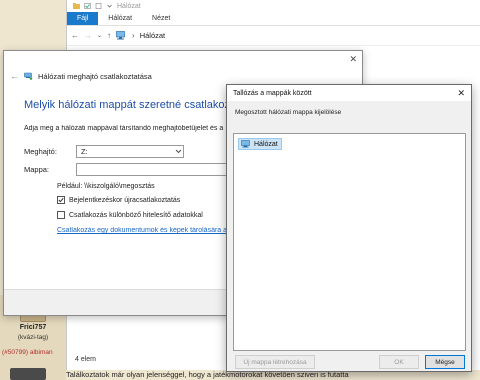  I want to click on forum-post-id: (#50799) albiman, so click(27, 352).